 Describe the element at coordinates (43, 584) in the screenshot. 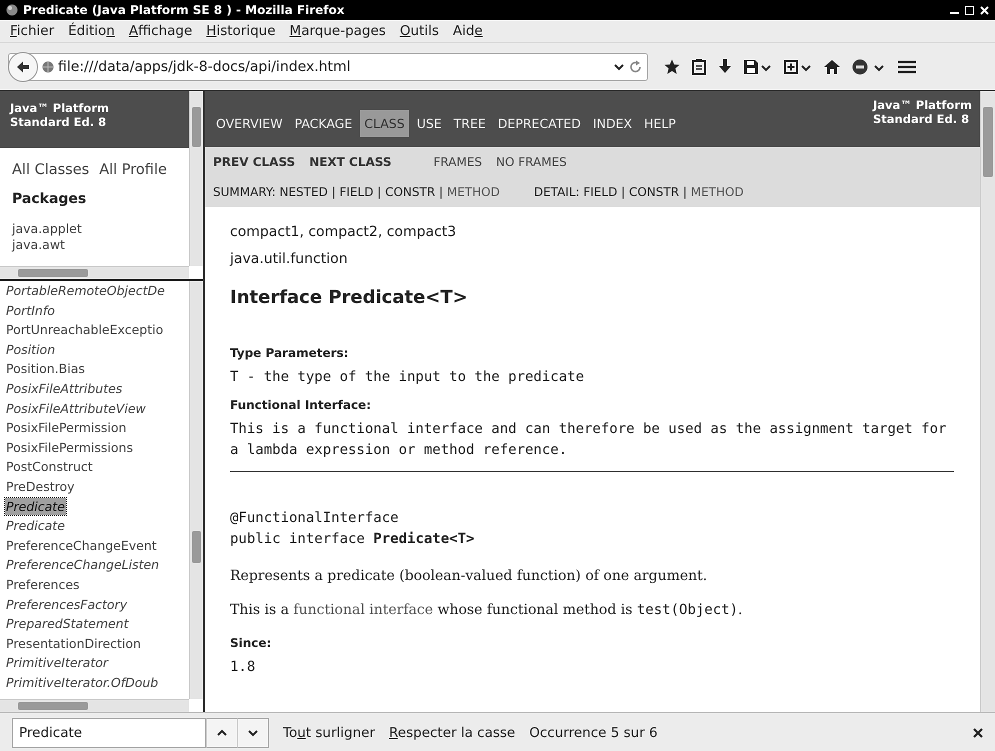

I see `sidebar-item: Preferences` at that location.